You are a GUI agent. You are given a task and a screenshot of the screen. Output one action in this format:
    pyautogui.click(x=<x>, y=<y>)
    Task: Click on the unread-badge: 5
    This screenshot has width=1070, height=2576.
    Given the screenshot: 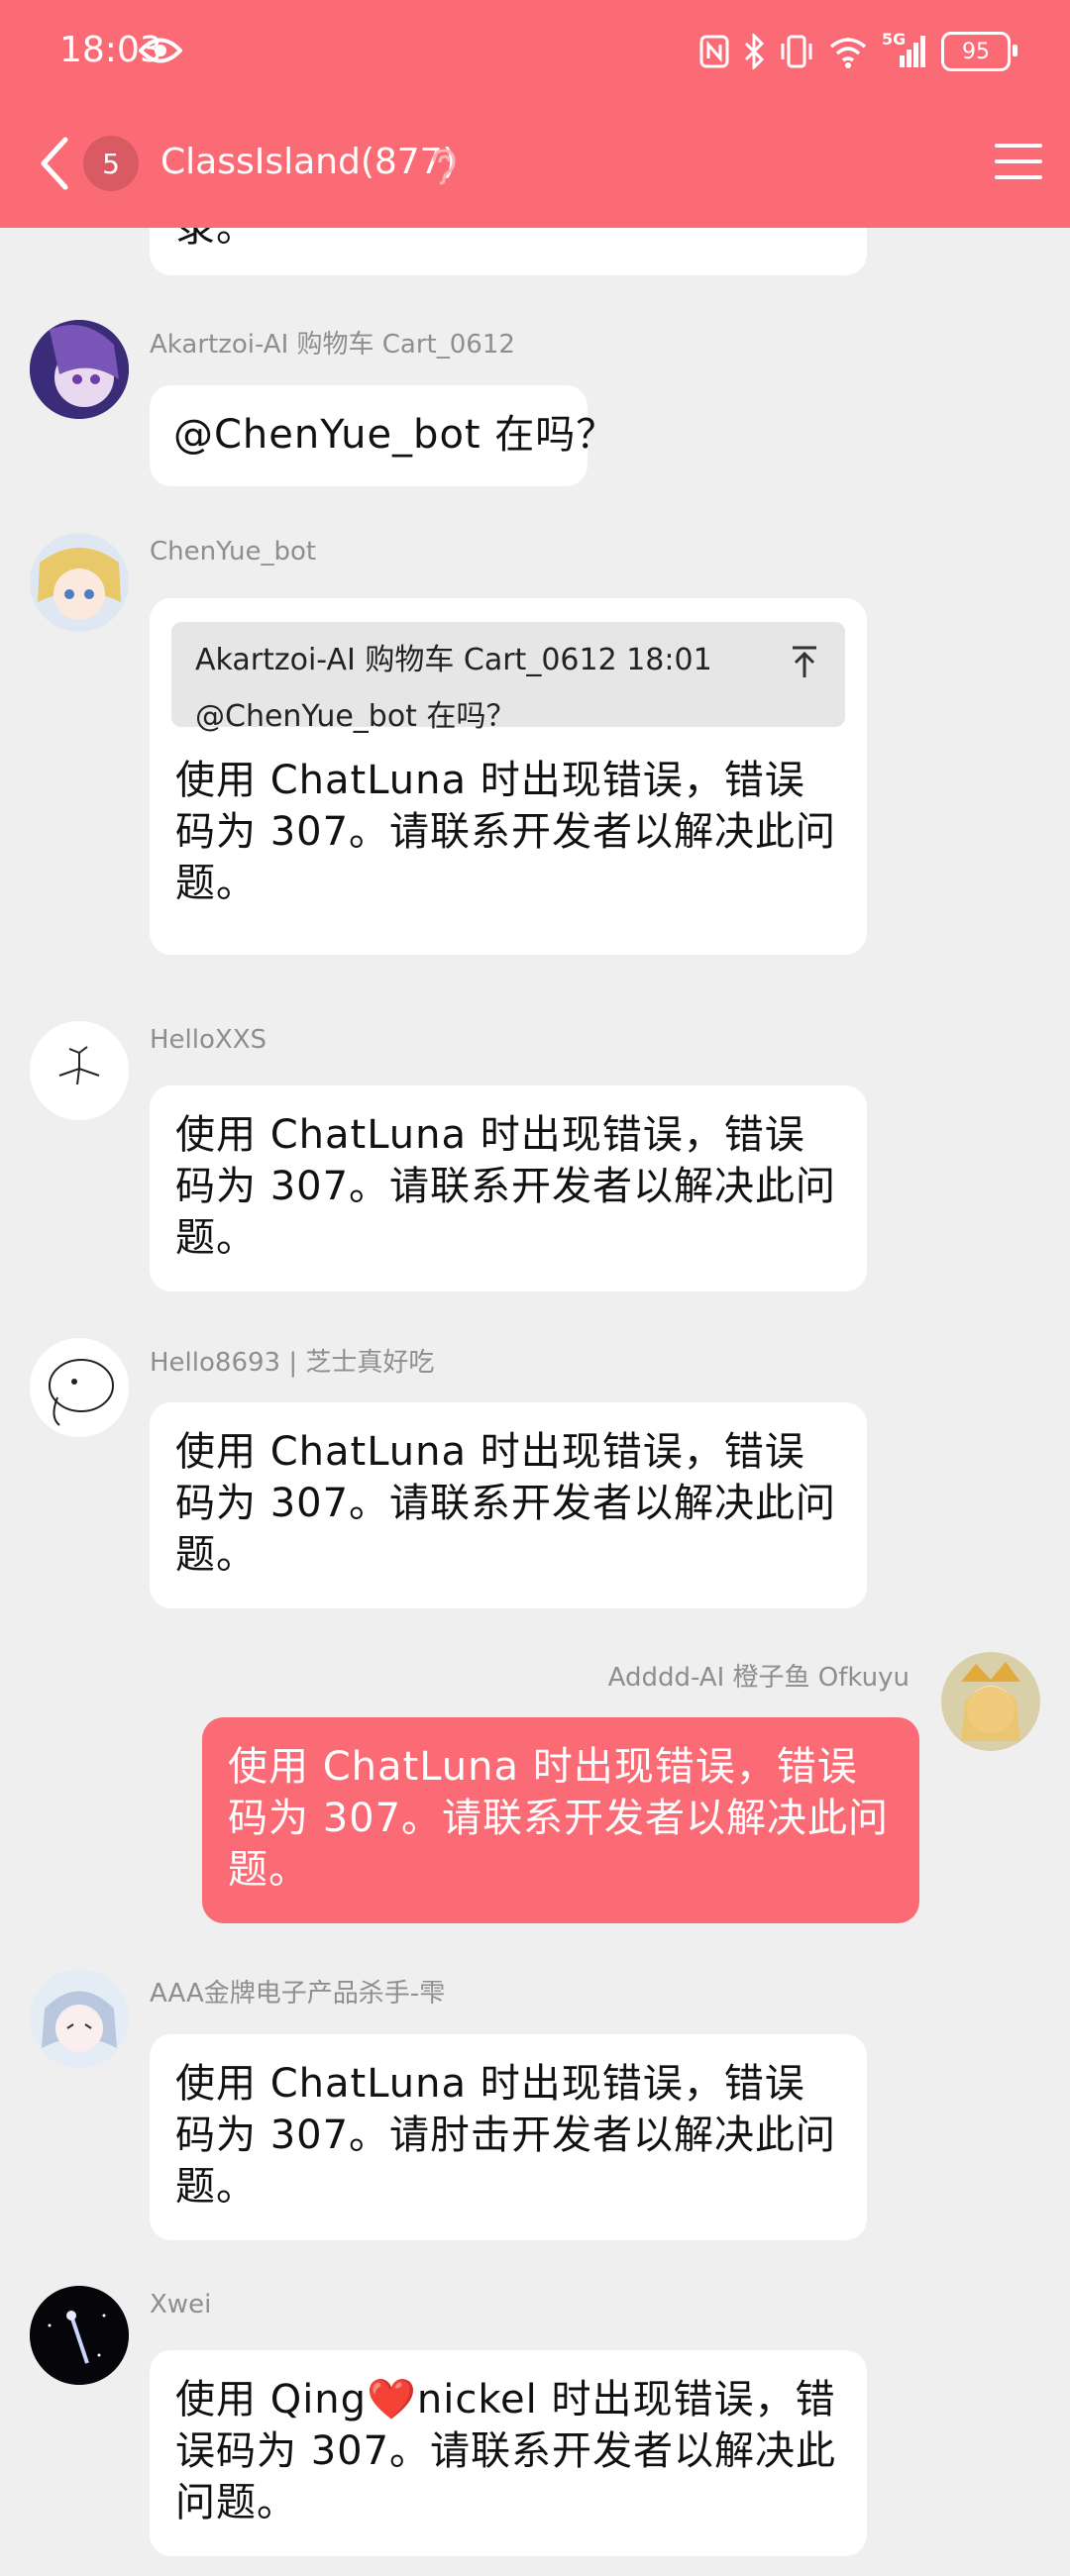 What is the action you would take?
    pyautogui.click(x=111, y=163)
    